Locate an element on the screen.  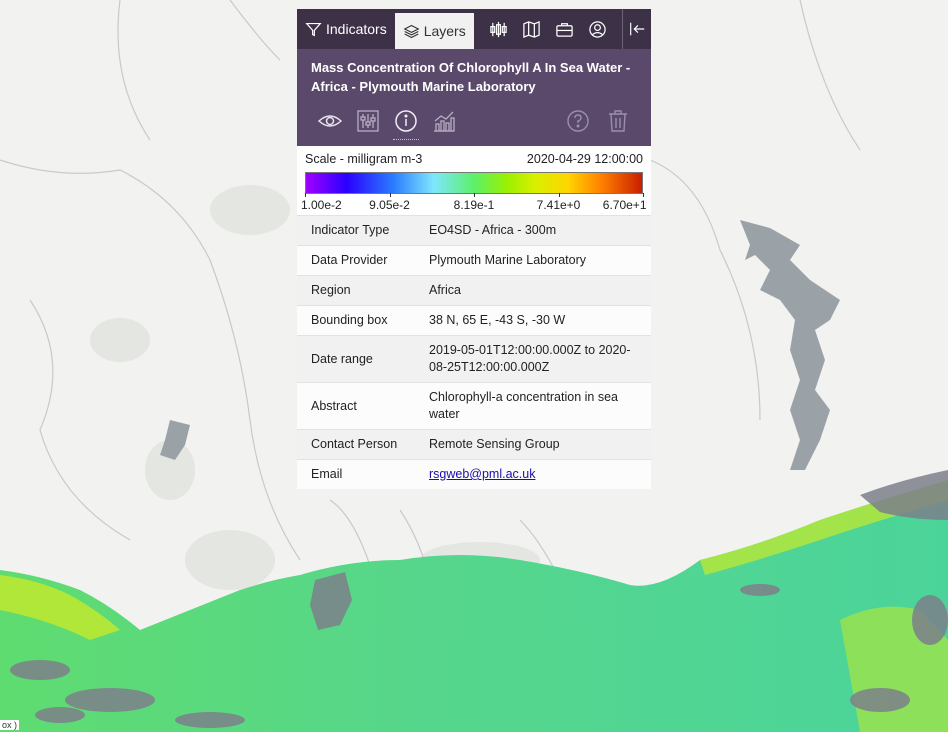
layer-info-button is located at coordinates (406, 123).